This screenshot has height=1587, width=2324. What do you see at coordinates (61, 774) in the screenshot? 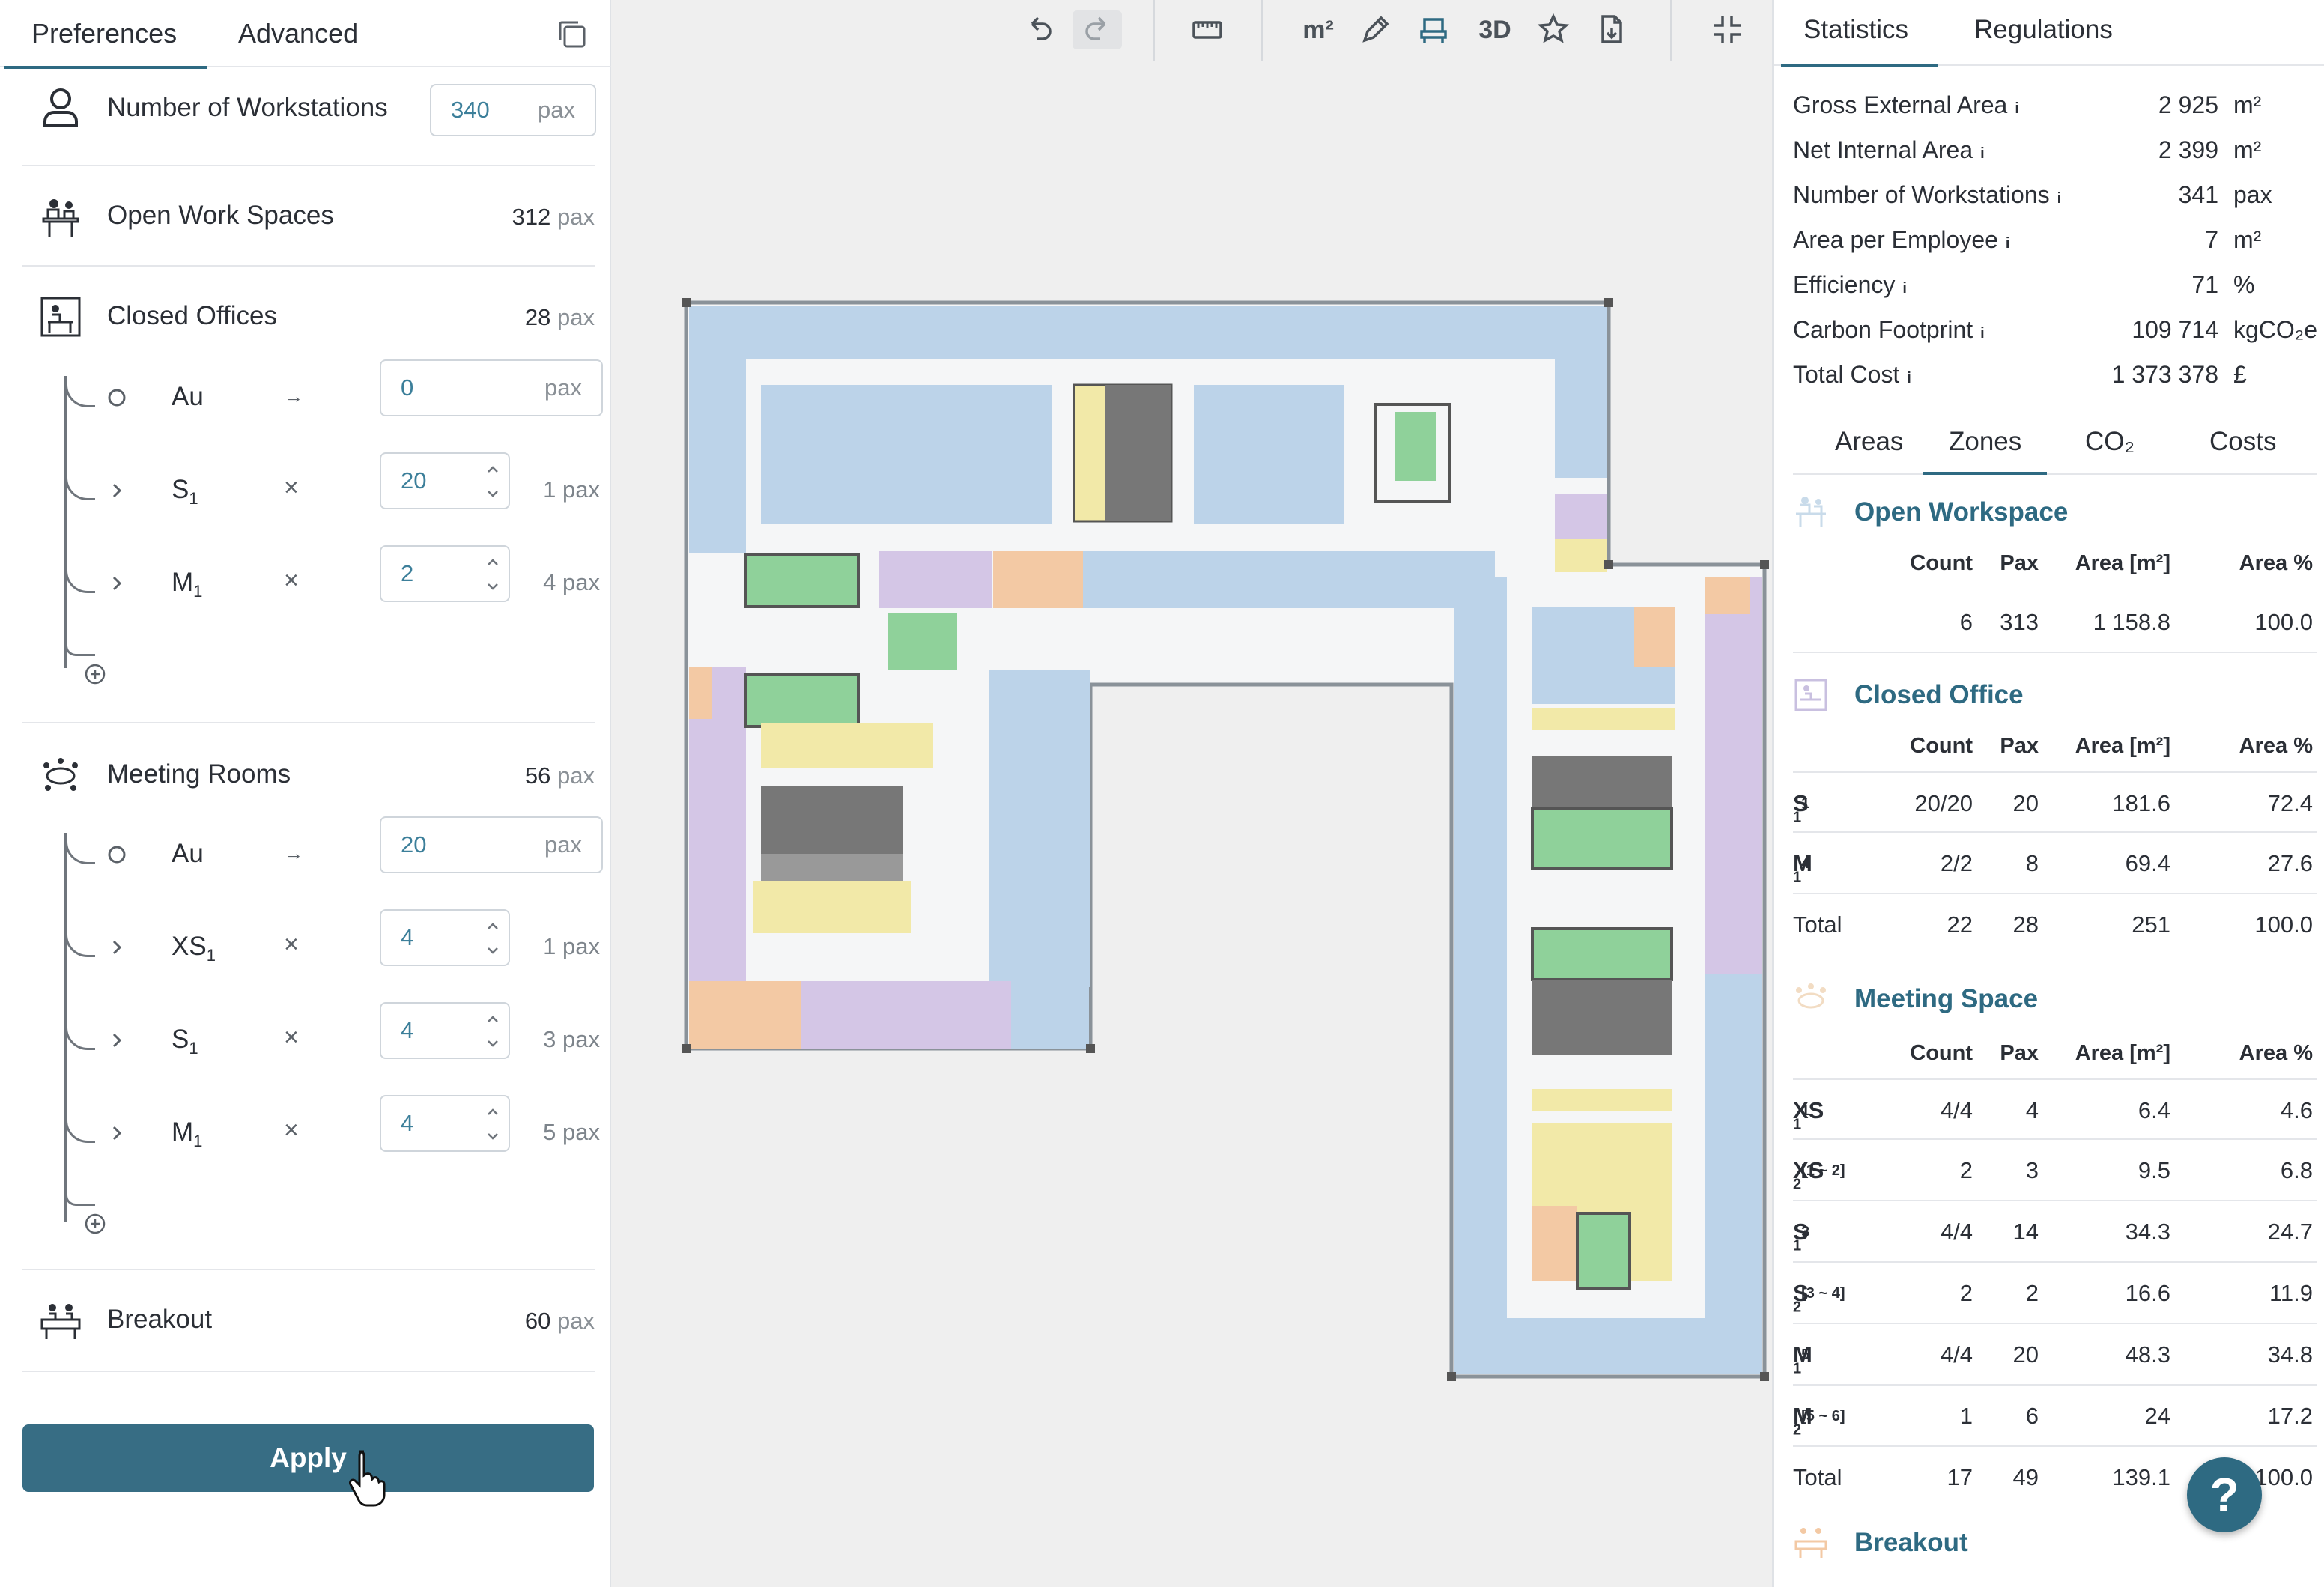
I see `meeting-room-icon` at bounding box center [61, 774].